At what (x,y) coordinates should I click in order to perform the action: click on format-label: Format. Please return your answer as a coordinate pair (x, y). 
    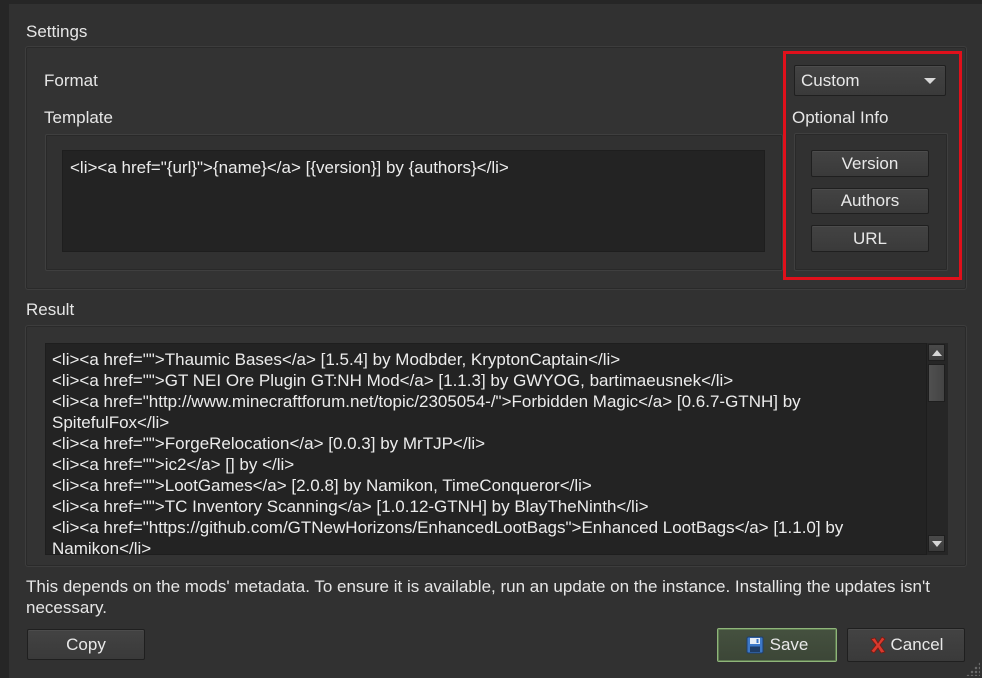
    Looking at the image, I should click on (71, 80).